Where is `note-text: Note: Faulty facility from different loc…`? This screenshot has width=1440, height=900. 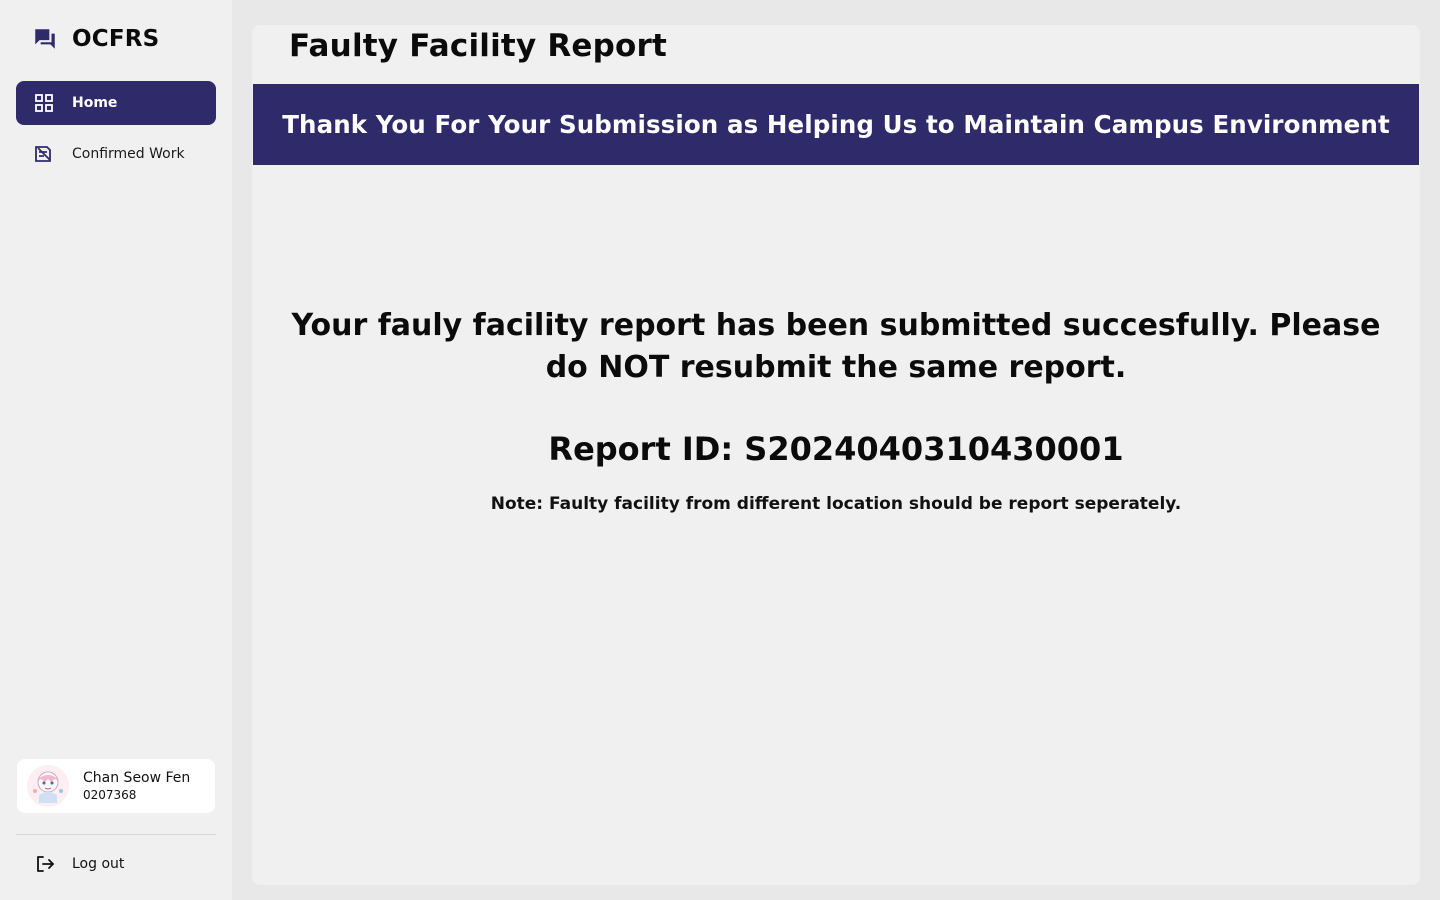 note-text: Note: Faulty facility from different loc… is located at coordinates (836, 504).